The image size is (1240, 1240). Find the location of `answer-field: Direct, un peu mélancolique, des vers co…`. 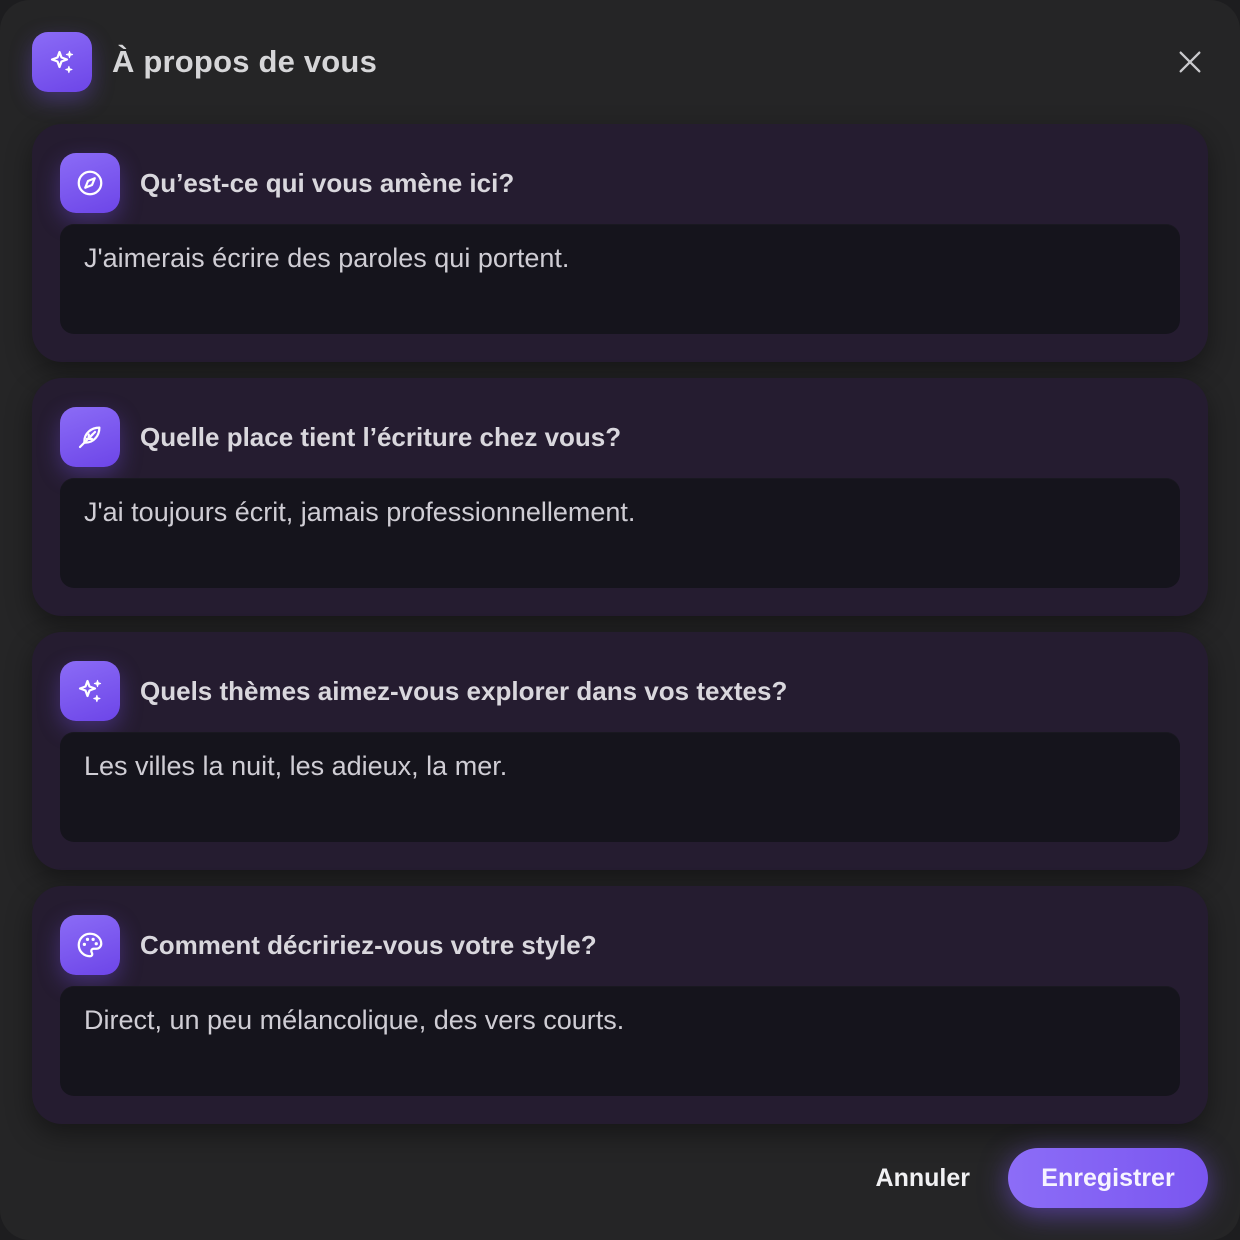

answer-field: Direct, un peu mélancolique, des vers co… is located at coordinates (620, 1041).